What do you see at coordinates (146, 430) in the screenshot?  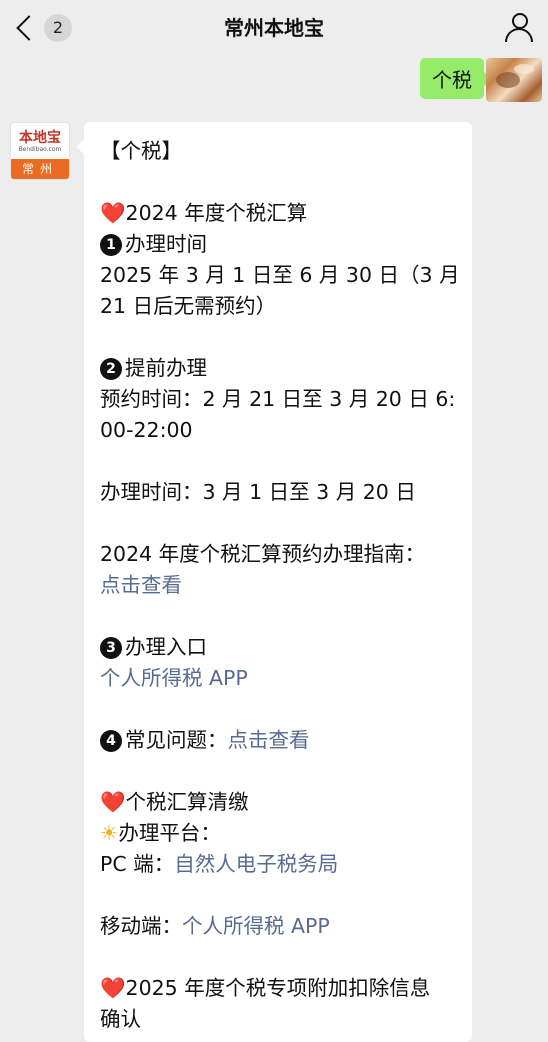 I see `message-line: 00-22:00` at bounding box center [146, 430].